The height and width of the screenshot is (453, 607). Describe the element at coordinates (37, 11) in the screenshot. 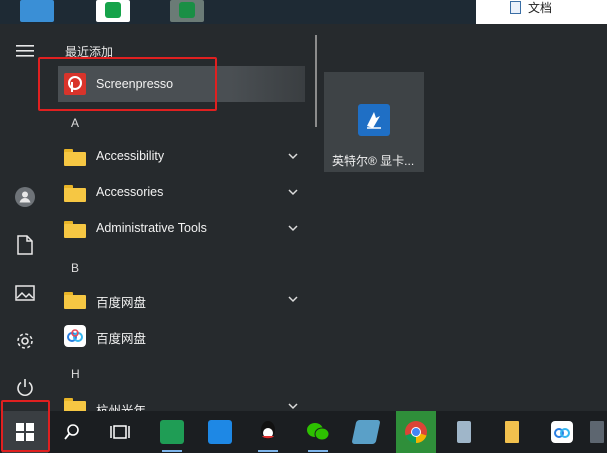

I see `control-panel-icon` at that location.